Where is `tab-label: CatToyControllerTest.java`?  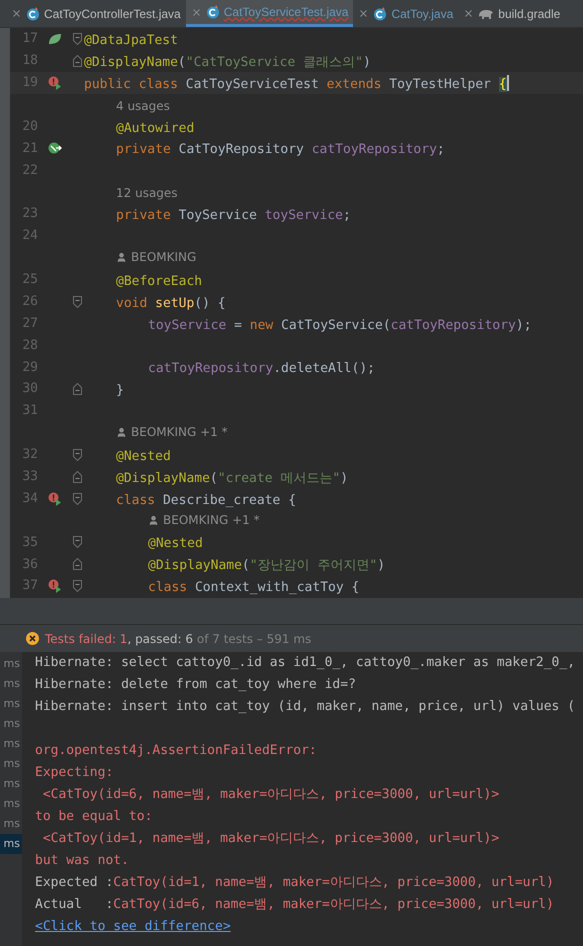 tab-label: CatToyControllerTest.java is located at coordinates (112, 14).